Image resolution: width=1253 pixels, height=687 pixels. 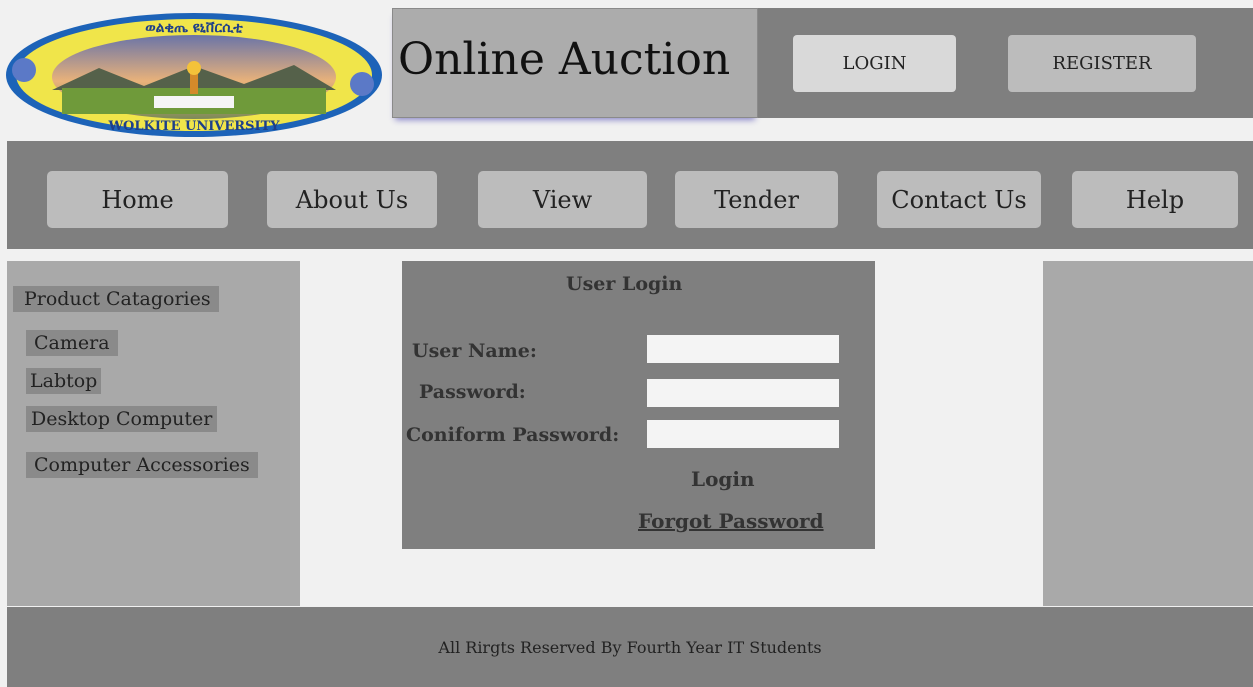 What do you see at coordinates (959, 199) in the screenshot?
I see `nav-contact-us: Contact Us` at bounding box center [959, 199].